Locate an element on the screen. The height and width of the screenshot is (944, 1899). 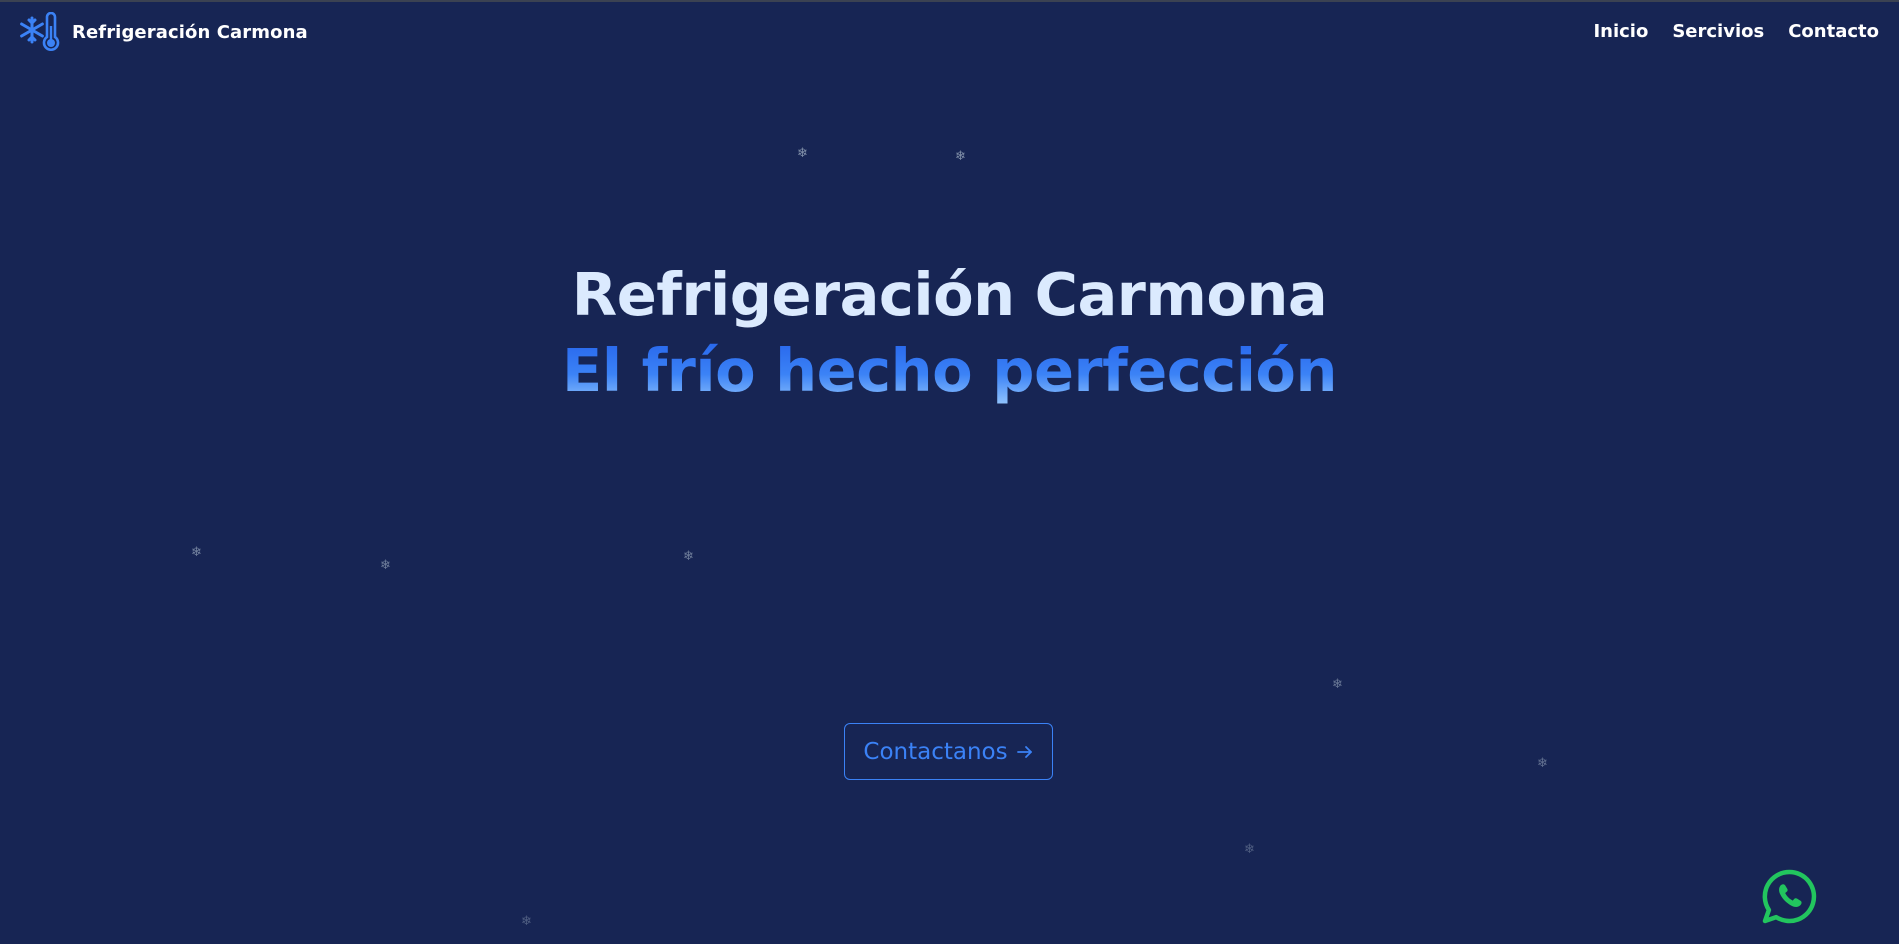
nav-link-servicios: Sercivios is located at coordinates (1718, 31).